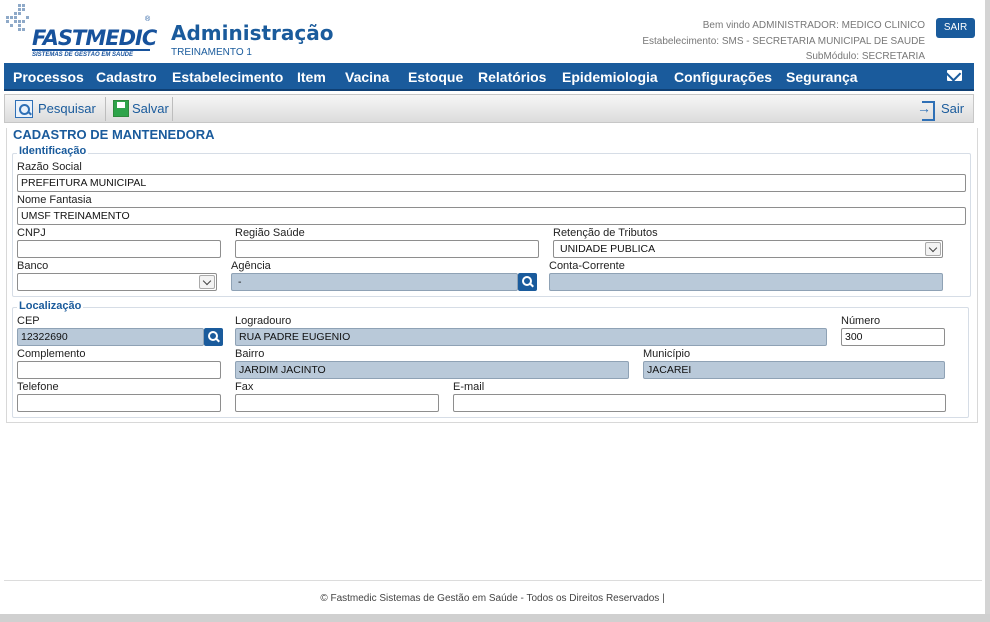  What do you see at coordinates (489, 108) in the screenshot?
I see `toolbar: Pesquisar Salvar Sair` at bounding box center [489, 108].